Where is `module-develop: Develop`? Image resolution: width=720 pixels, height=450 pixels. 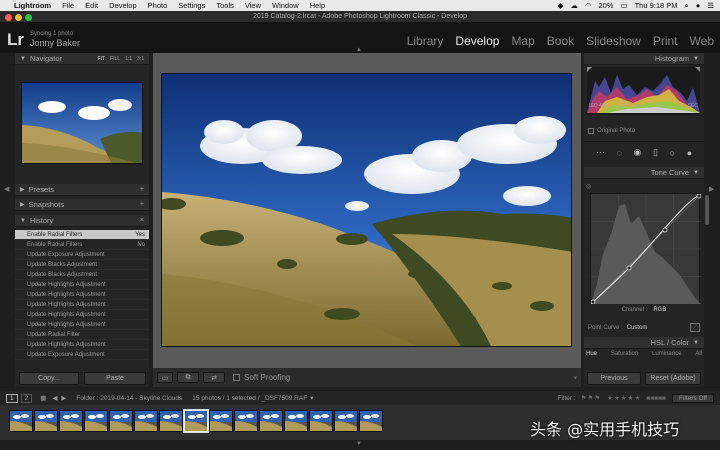 module-develop: Develop is located at coordinates (477, 41).